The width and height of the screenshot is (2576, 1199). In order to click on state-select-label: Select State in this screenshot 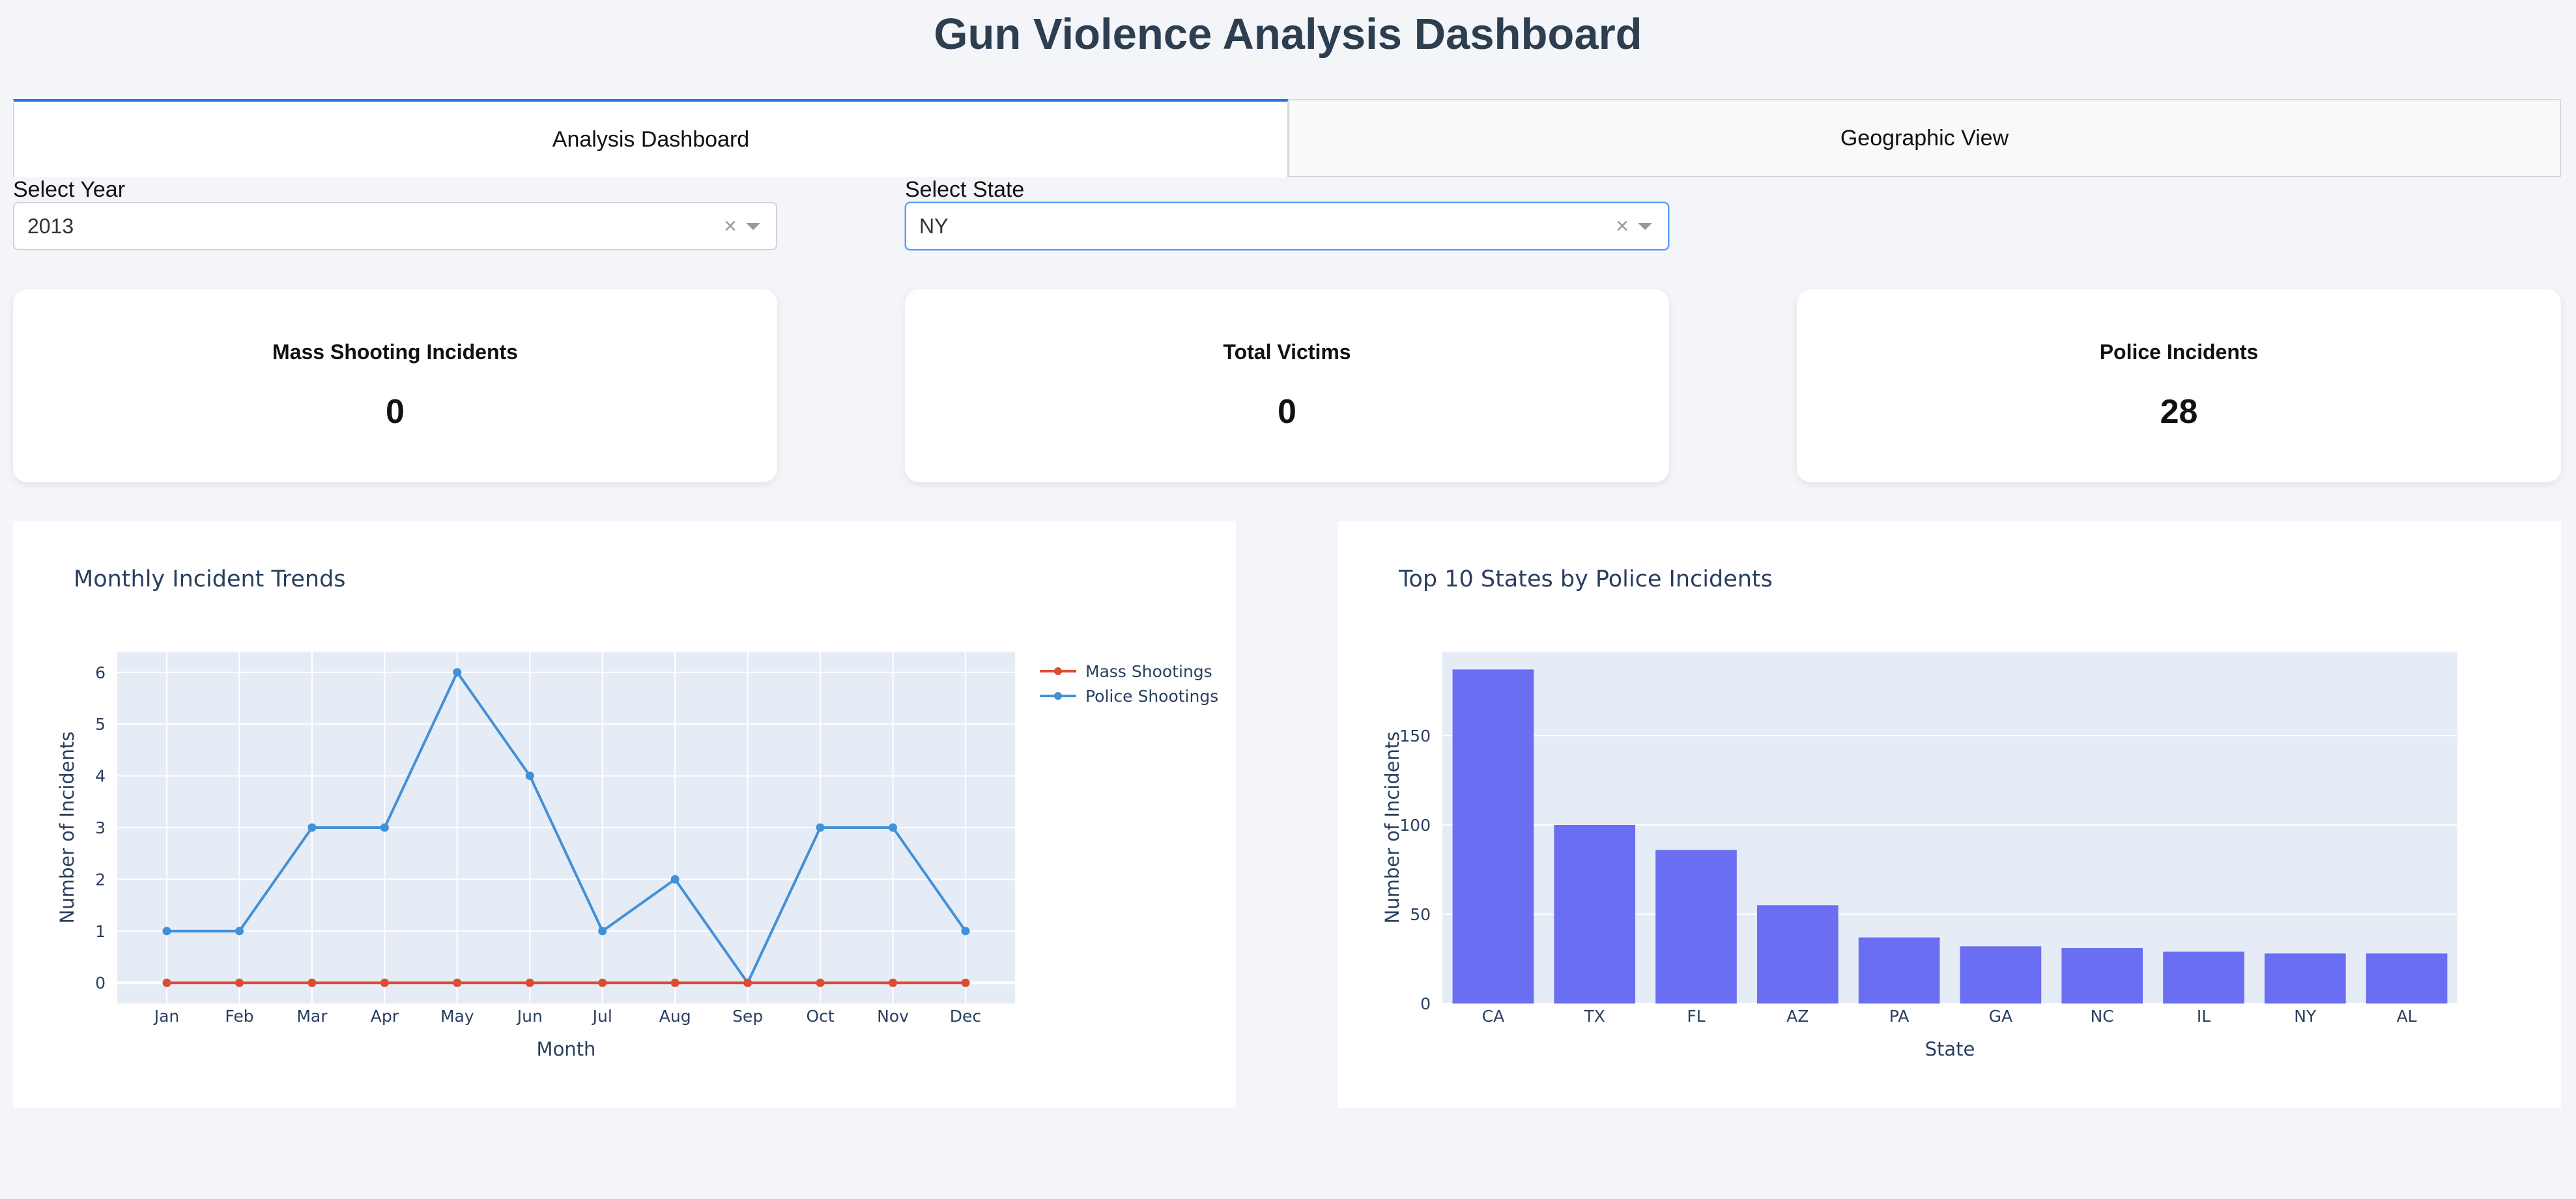, I will do `click(965, 190)`.